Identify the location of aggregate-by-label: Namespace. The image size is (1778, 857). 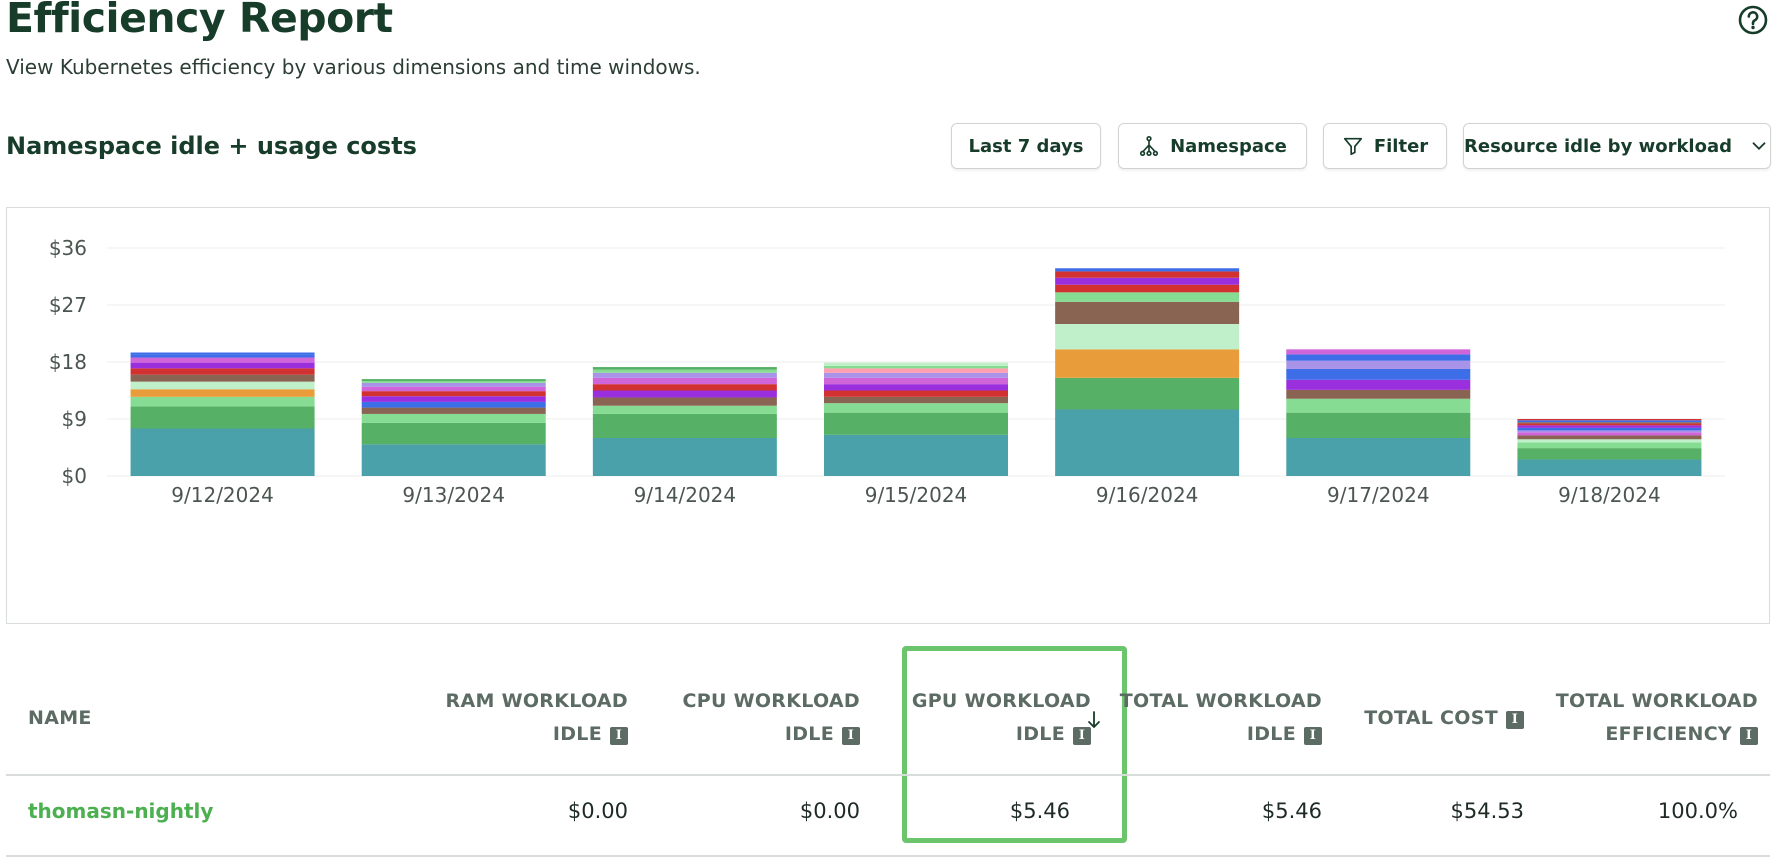
(1228, 146).